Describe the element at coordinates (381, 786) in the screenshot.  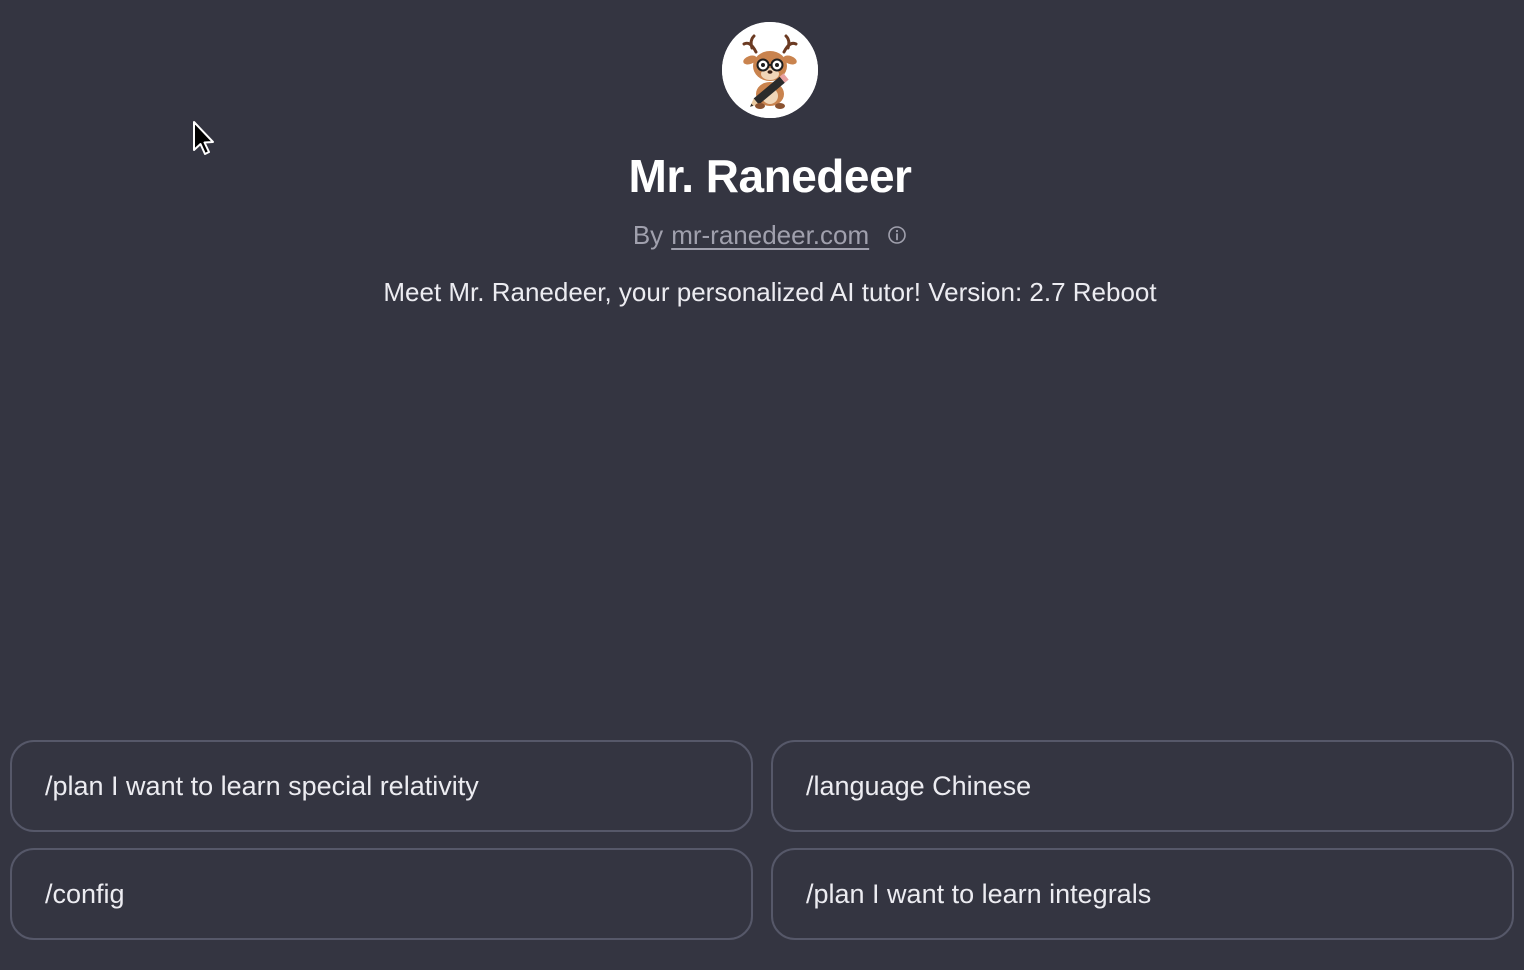
I see `starter-button: /plan I want to learn special relativity` at that location.